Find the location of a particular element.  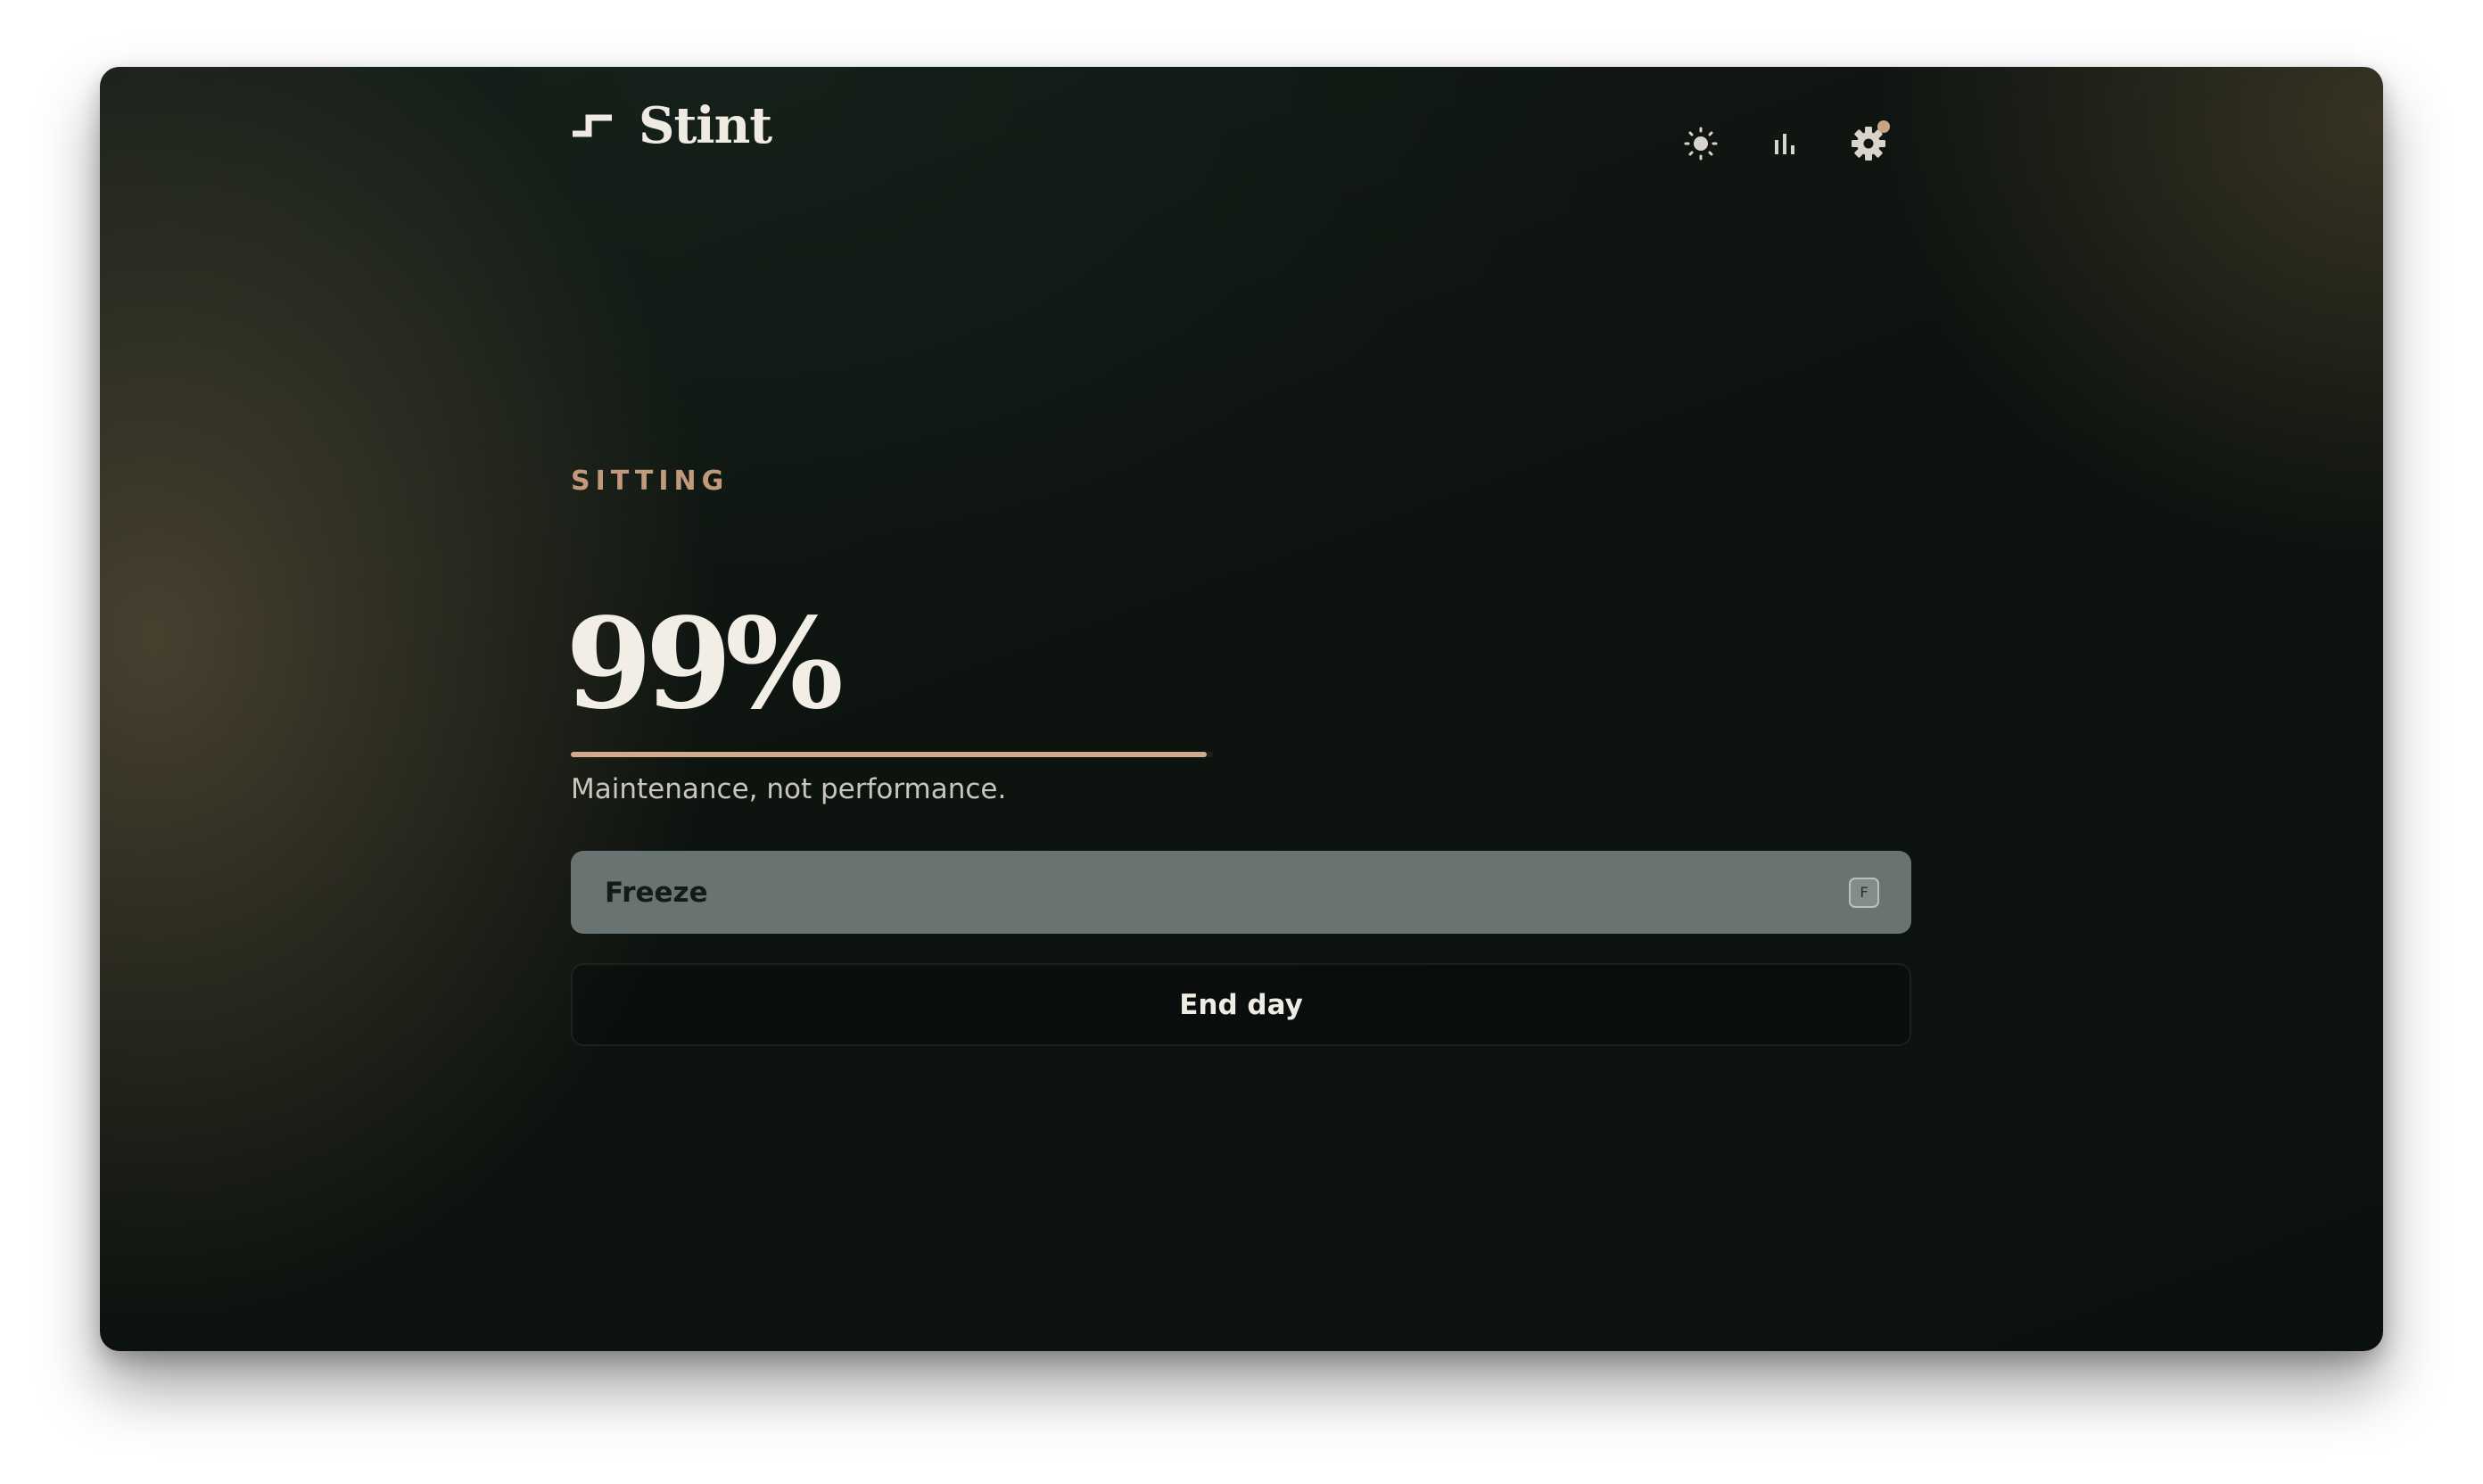

progress-percent: 99% is located at coordinates (704, 665).